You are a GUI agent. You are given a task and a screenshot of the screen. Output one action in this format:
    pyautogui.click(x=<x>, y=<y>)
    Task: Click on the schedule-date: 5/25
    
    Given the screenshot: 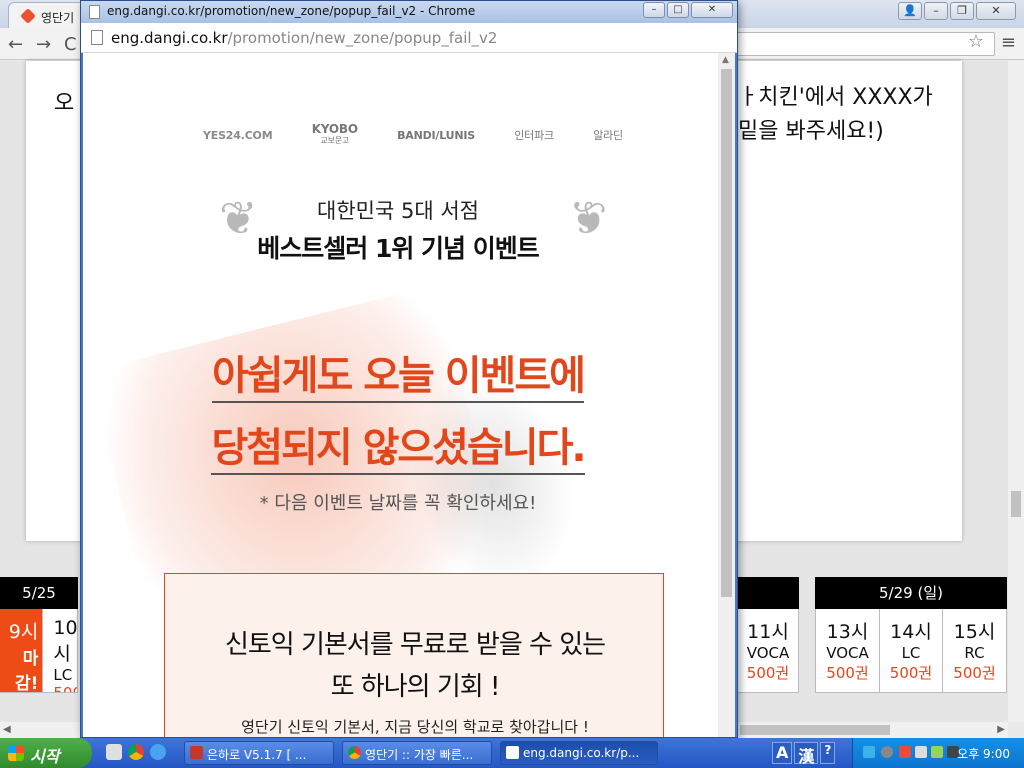 What is the action you would take?
    pyautogui.click(x=39, y=593)
    